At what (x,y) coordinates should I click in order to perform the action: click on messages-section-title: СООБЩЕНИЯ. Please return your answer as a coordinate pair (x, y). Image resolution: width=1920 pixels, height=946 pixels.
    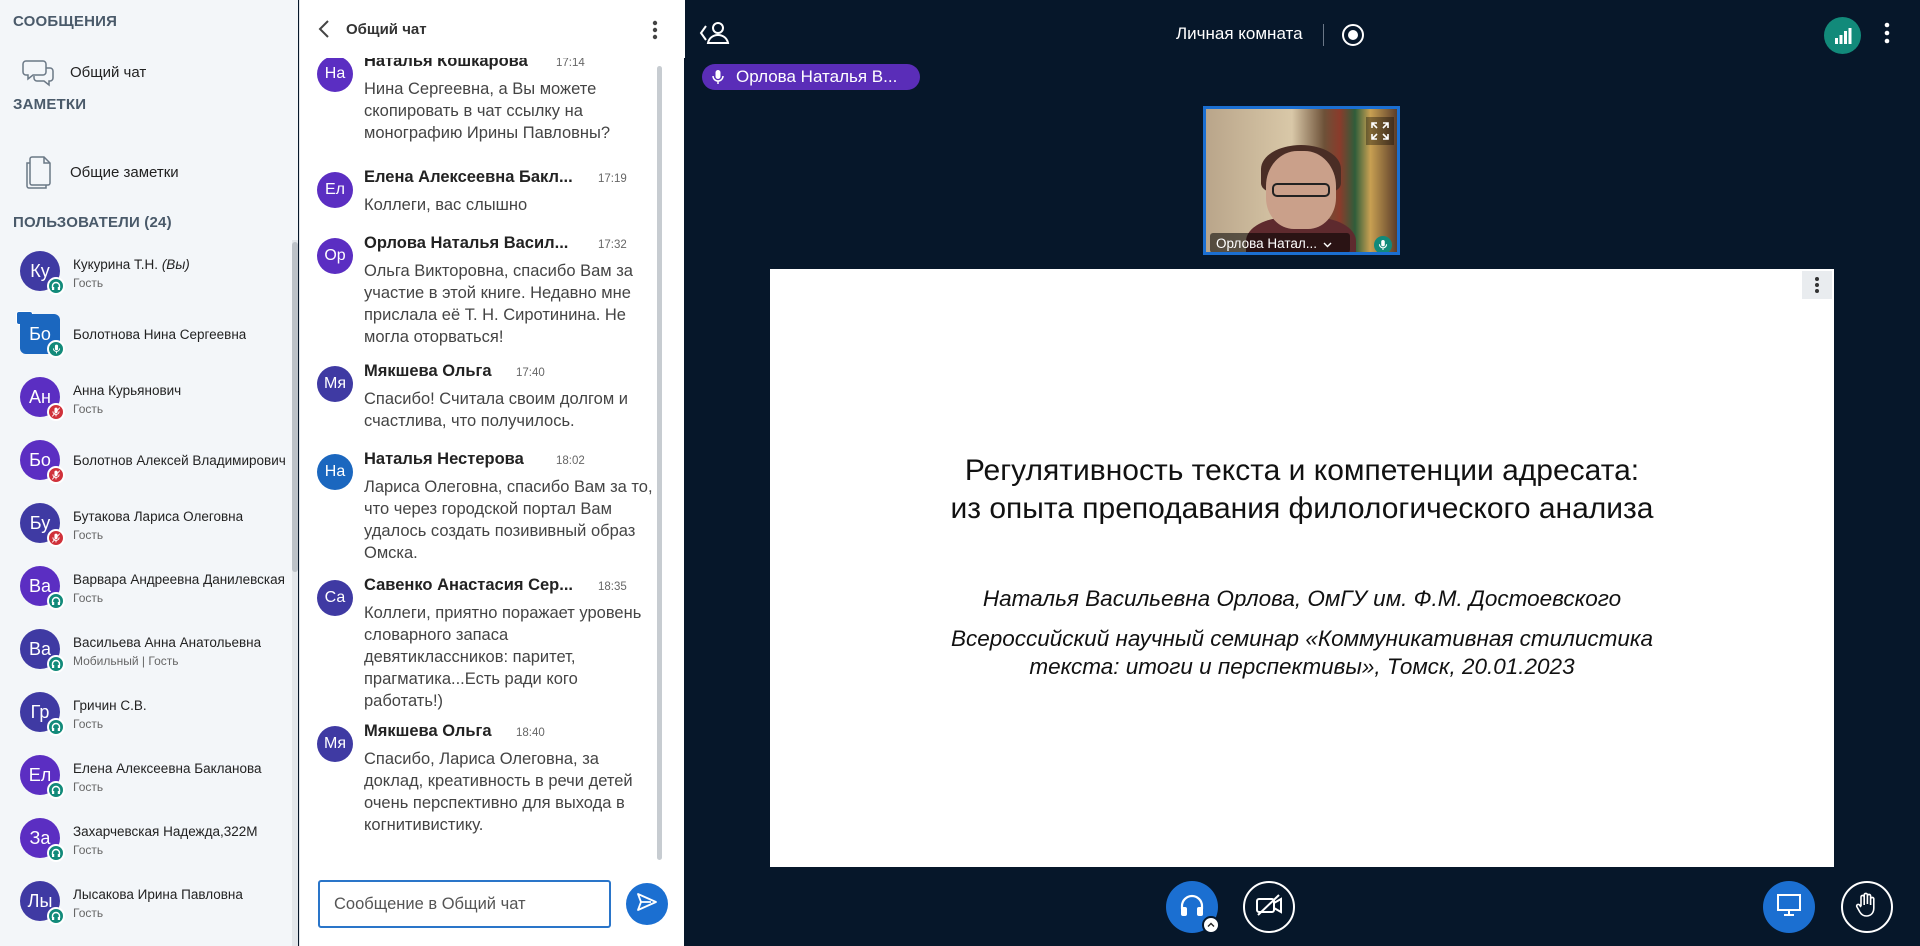
    Looking at the image, I should click on (65, 21).